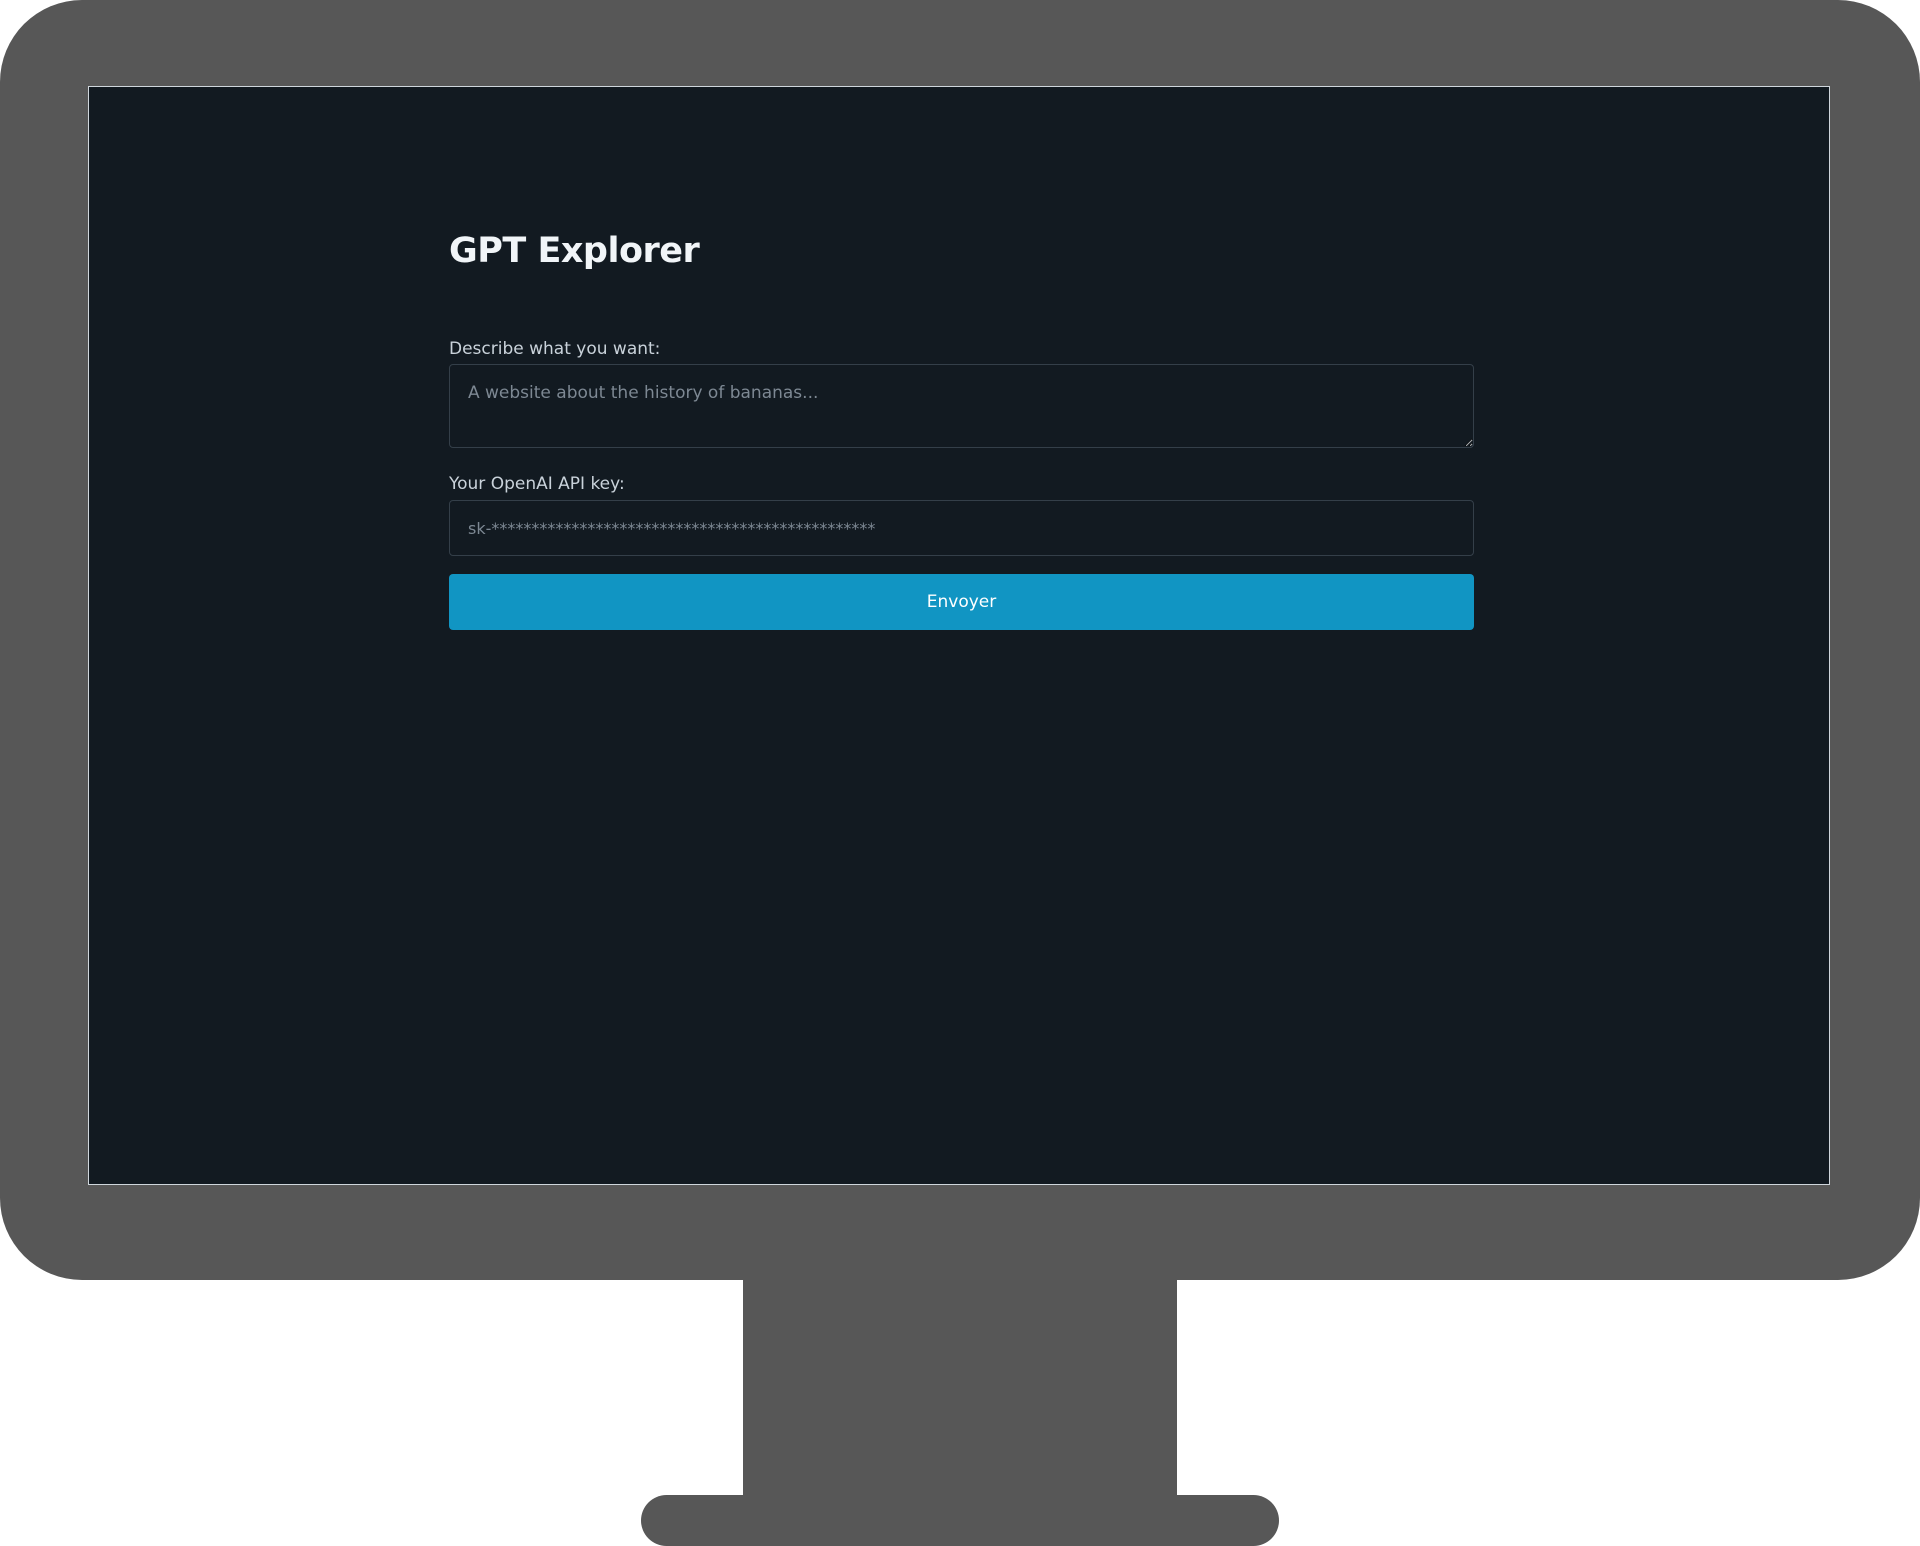  Describe the element at coordinates (555, 349) in the screenshot. I see `prompt-label: Describe what you want:` at that location.